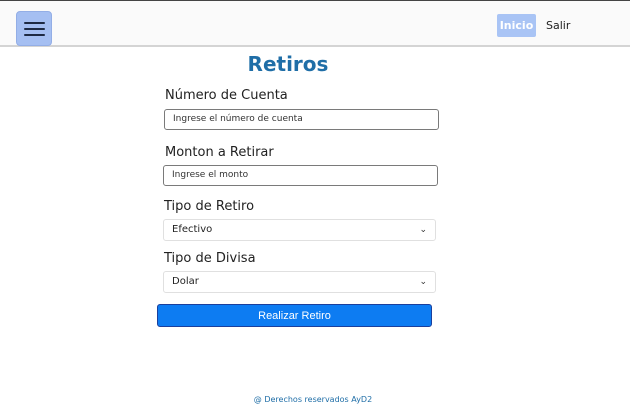  I want to click on nav-link-inicio: Inicio, so click(516, 25).